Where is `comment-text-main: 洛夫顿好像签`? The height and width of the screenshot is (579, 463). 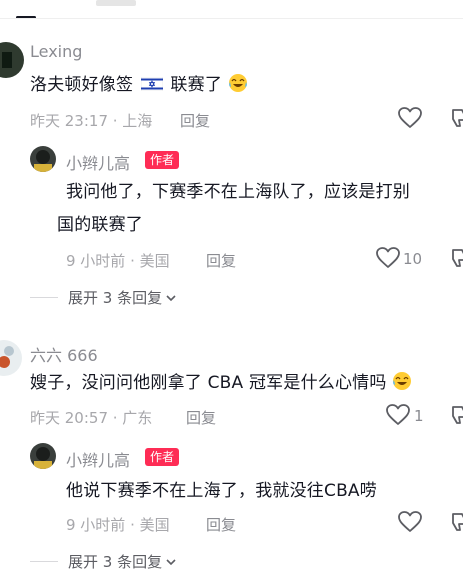 comment-text-main: 洛夫顿好像签 is located at coordinates (82, 85).